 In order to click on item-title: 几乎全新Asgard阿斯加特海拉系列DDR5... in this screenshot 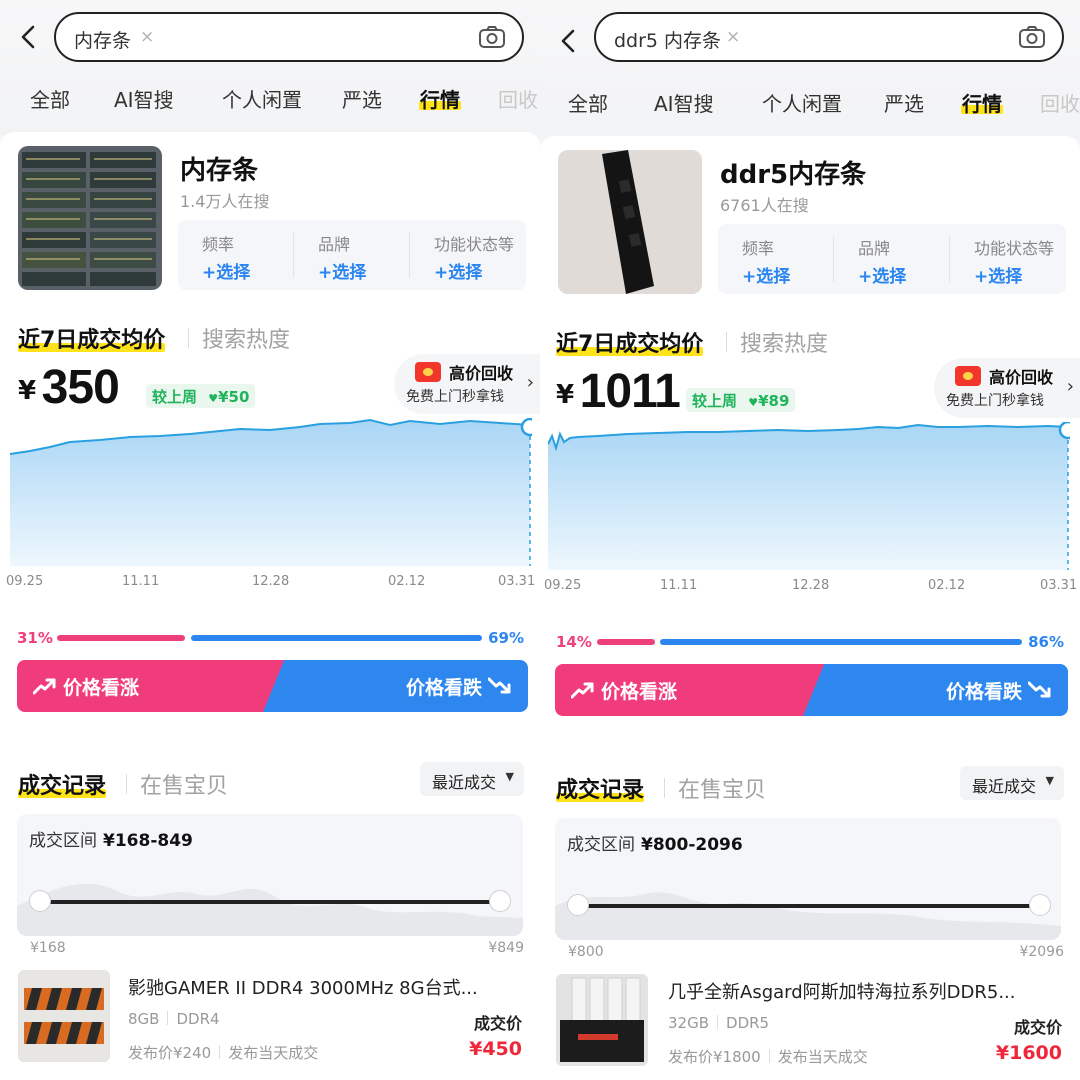, I will do `click(866, 991)`.